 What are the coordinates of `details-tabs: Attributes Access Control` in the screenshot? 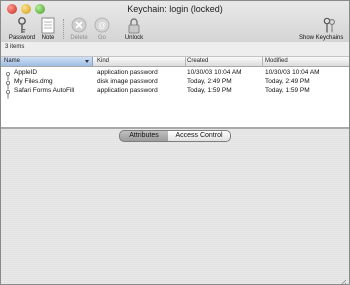 It's located at (175, 136).